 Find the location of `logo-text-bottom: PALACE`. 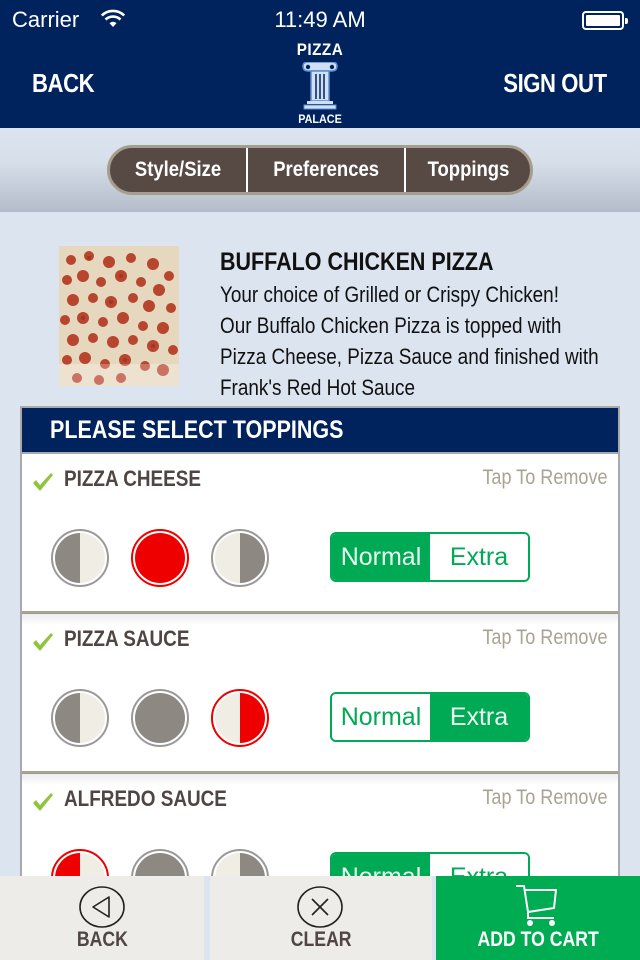

logo-text-bottom: PALACE is located at coordinates (320, 119).